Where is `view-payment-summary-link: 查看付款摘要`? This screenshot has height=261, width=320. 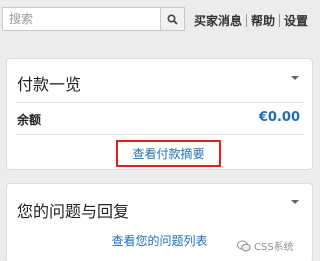 view-payment-summary-link: 查看付款摘要 is located at coordinates (168, 153).